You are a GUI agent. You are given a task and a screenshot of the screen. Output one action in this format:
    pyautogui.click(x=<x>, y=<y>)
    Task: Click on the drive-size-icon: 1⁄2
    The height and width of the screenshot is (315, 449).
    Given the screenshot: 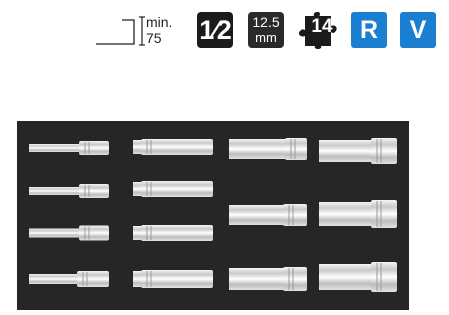 What is the action you would take?
    pyautogui.click(x=215, y=30)
    